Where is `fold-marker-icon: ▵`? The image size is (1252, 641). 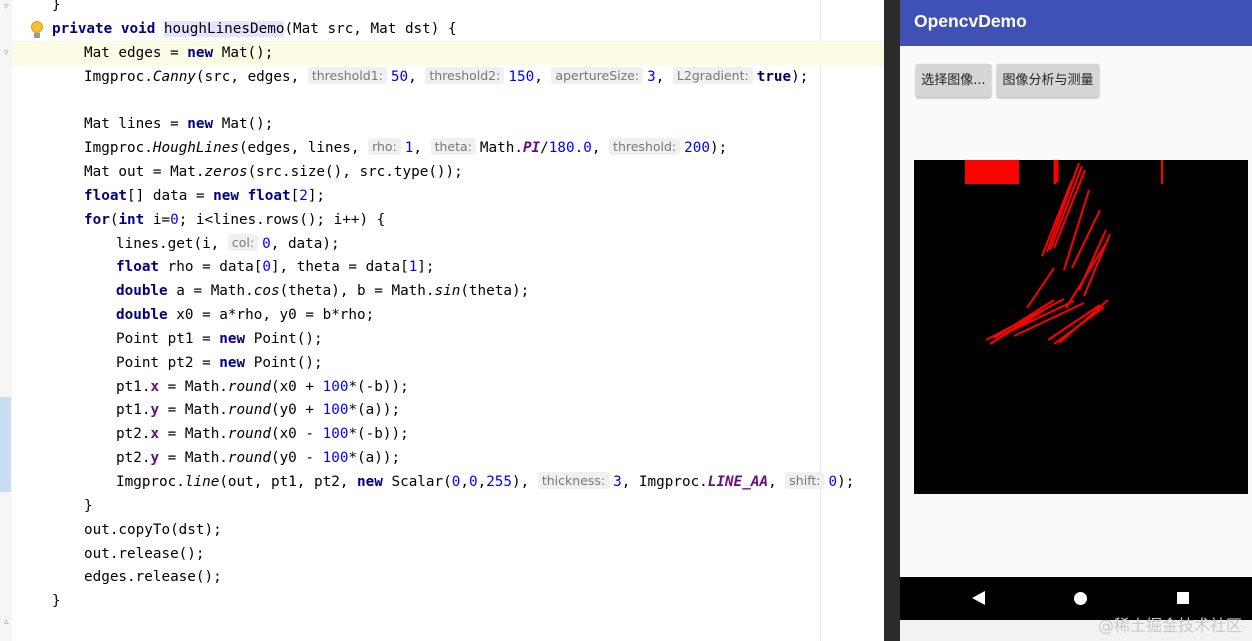
fold-marker-icon: ▵ is located at coordinates (9, 622).